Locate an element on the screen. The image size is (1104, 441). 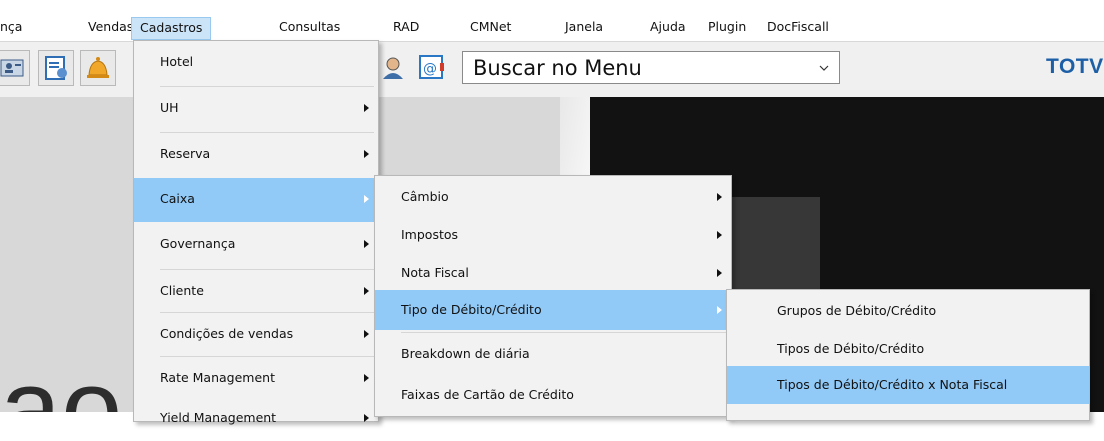
bell-button is located at coordinates (98, 68).